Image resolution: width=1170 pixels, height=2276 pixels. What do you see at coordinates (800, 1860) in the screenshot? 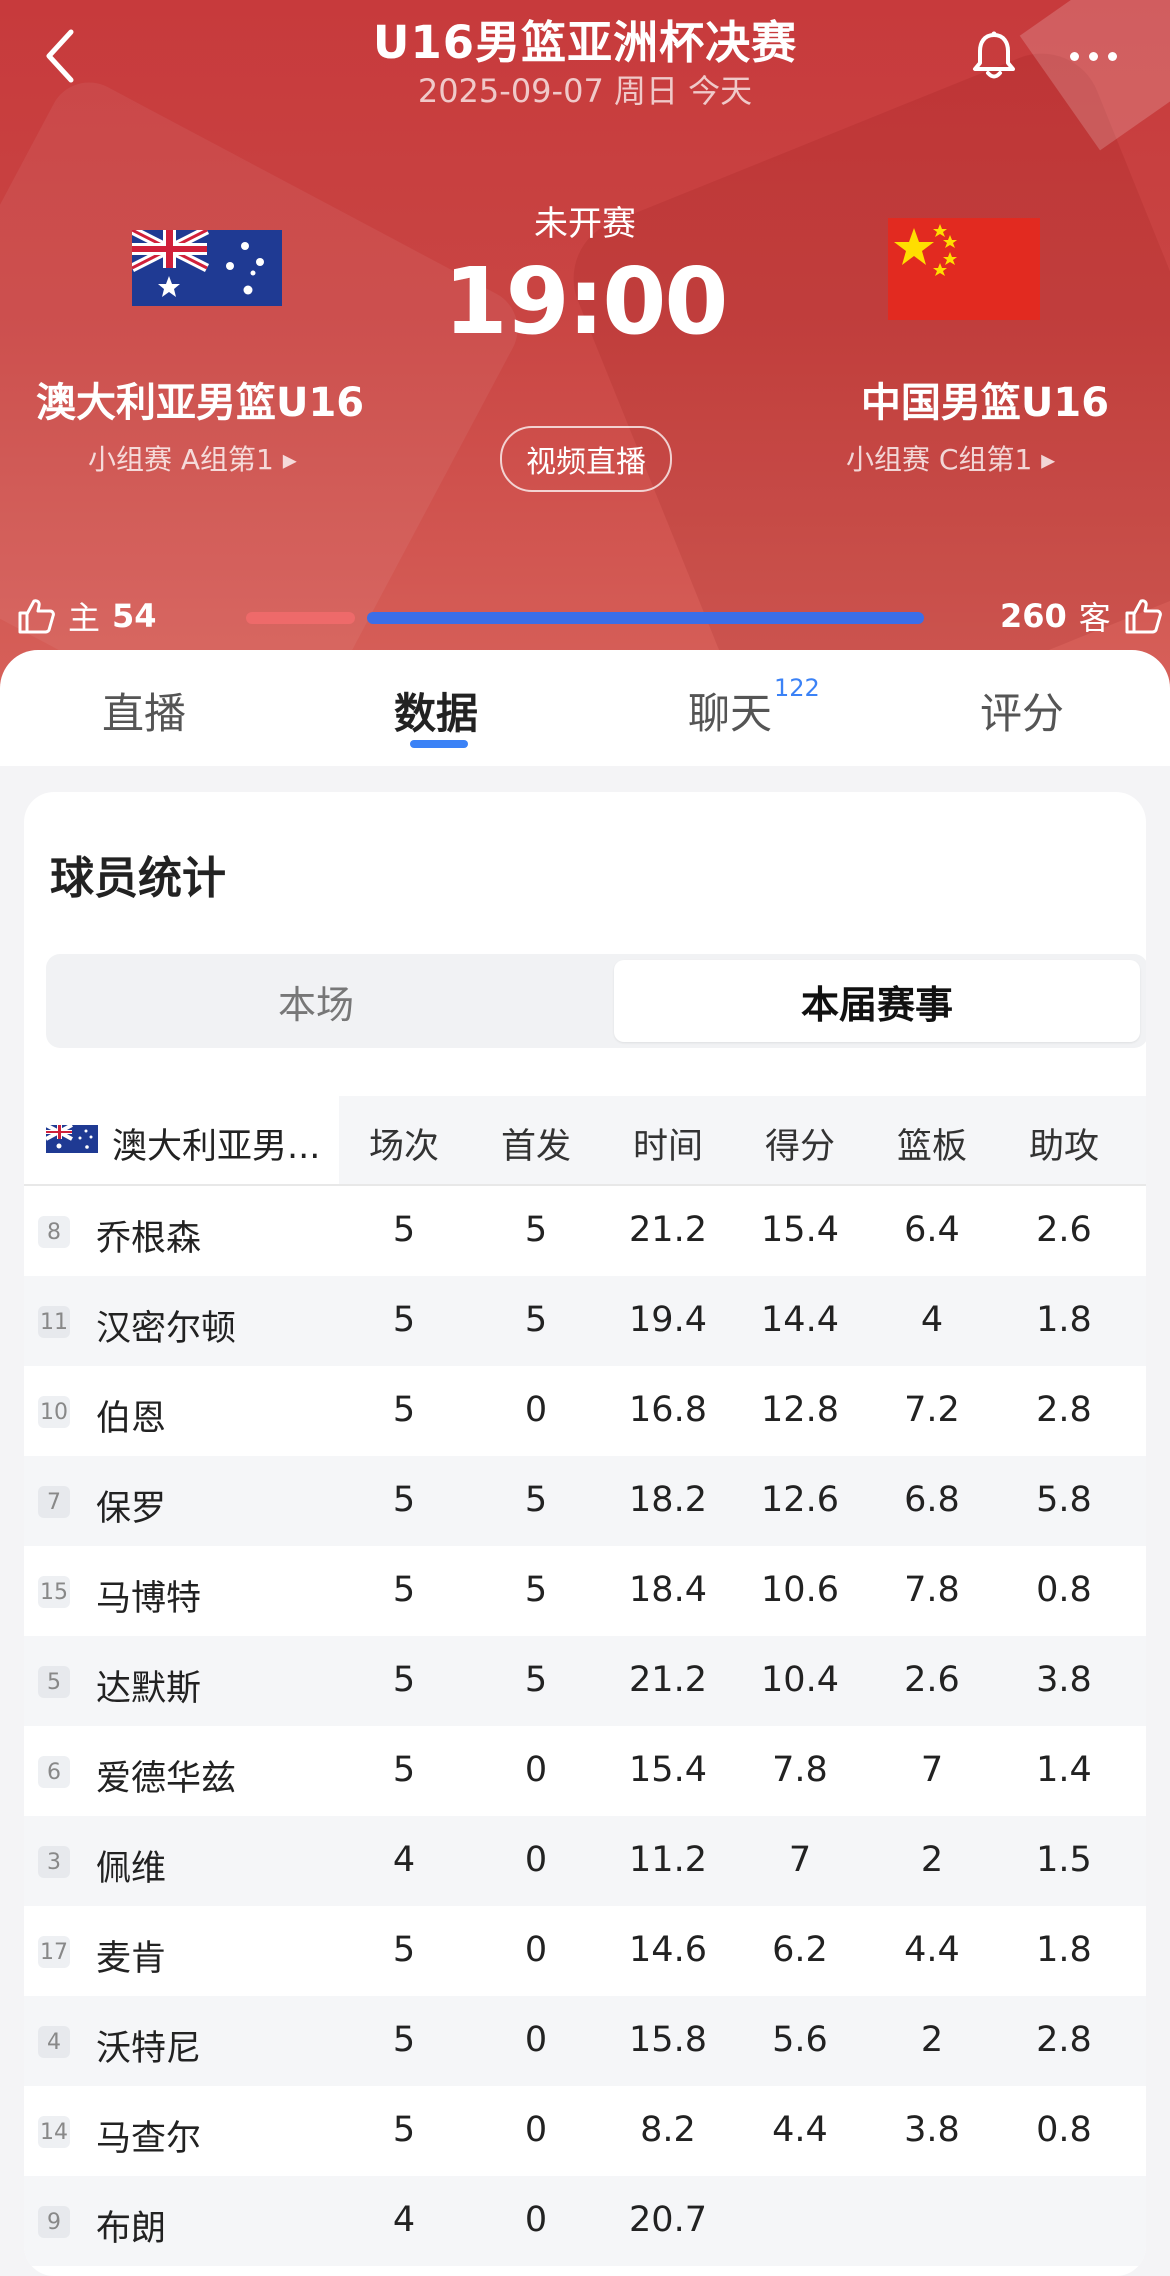
I see `stat-cell-points: 7` at bounding box center [800, 1860].